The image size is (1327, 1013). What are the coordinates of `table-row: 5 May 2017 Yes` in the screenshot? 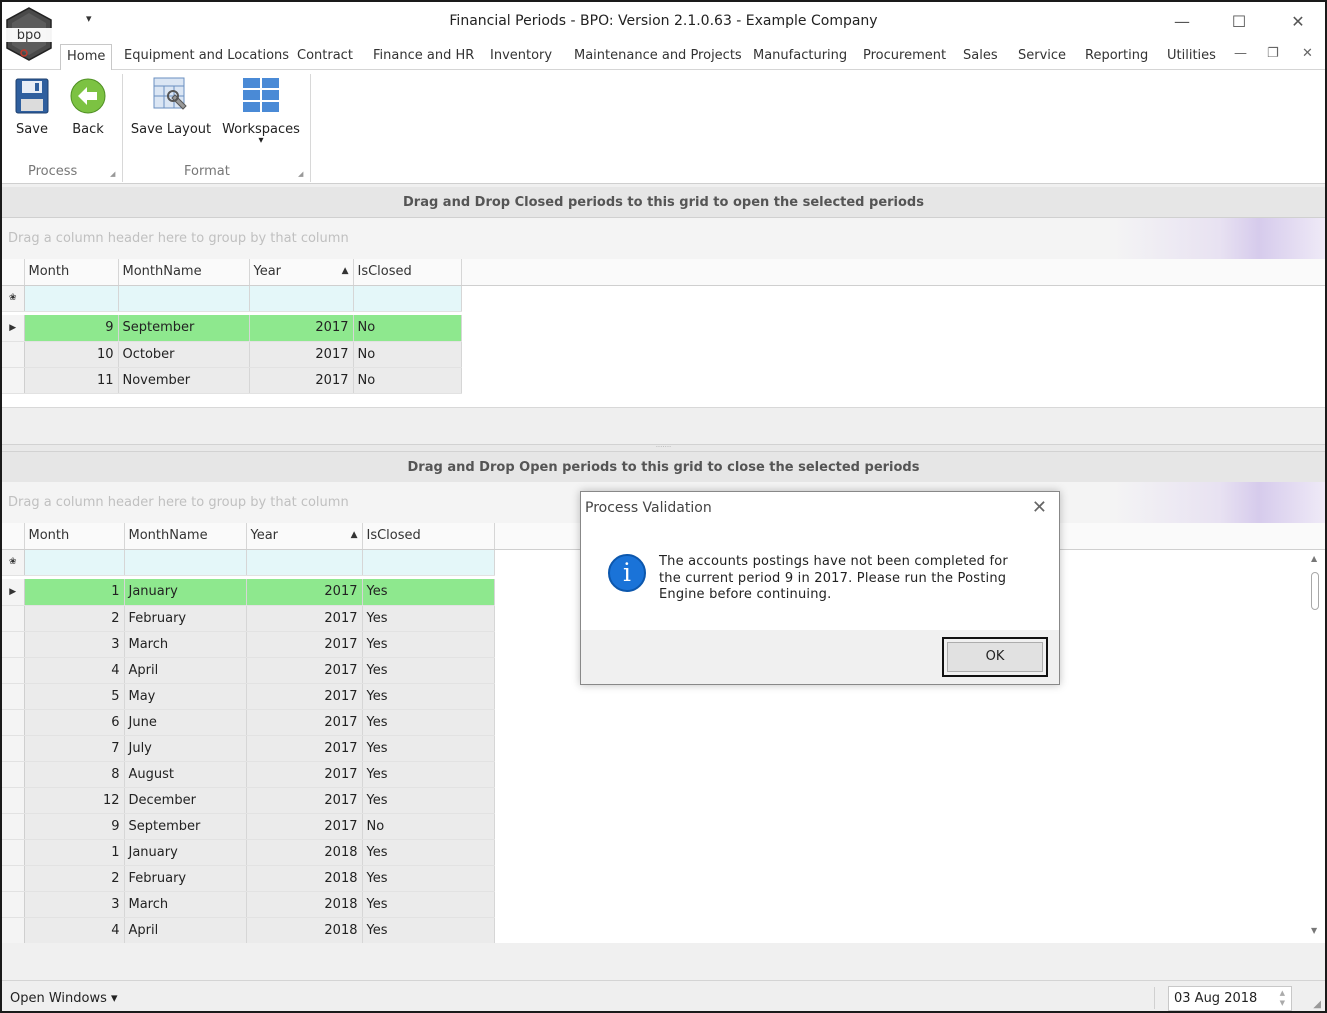 It's located at (248, 696).